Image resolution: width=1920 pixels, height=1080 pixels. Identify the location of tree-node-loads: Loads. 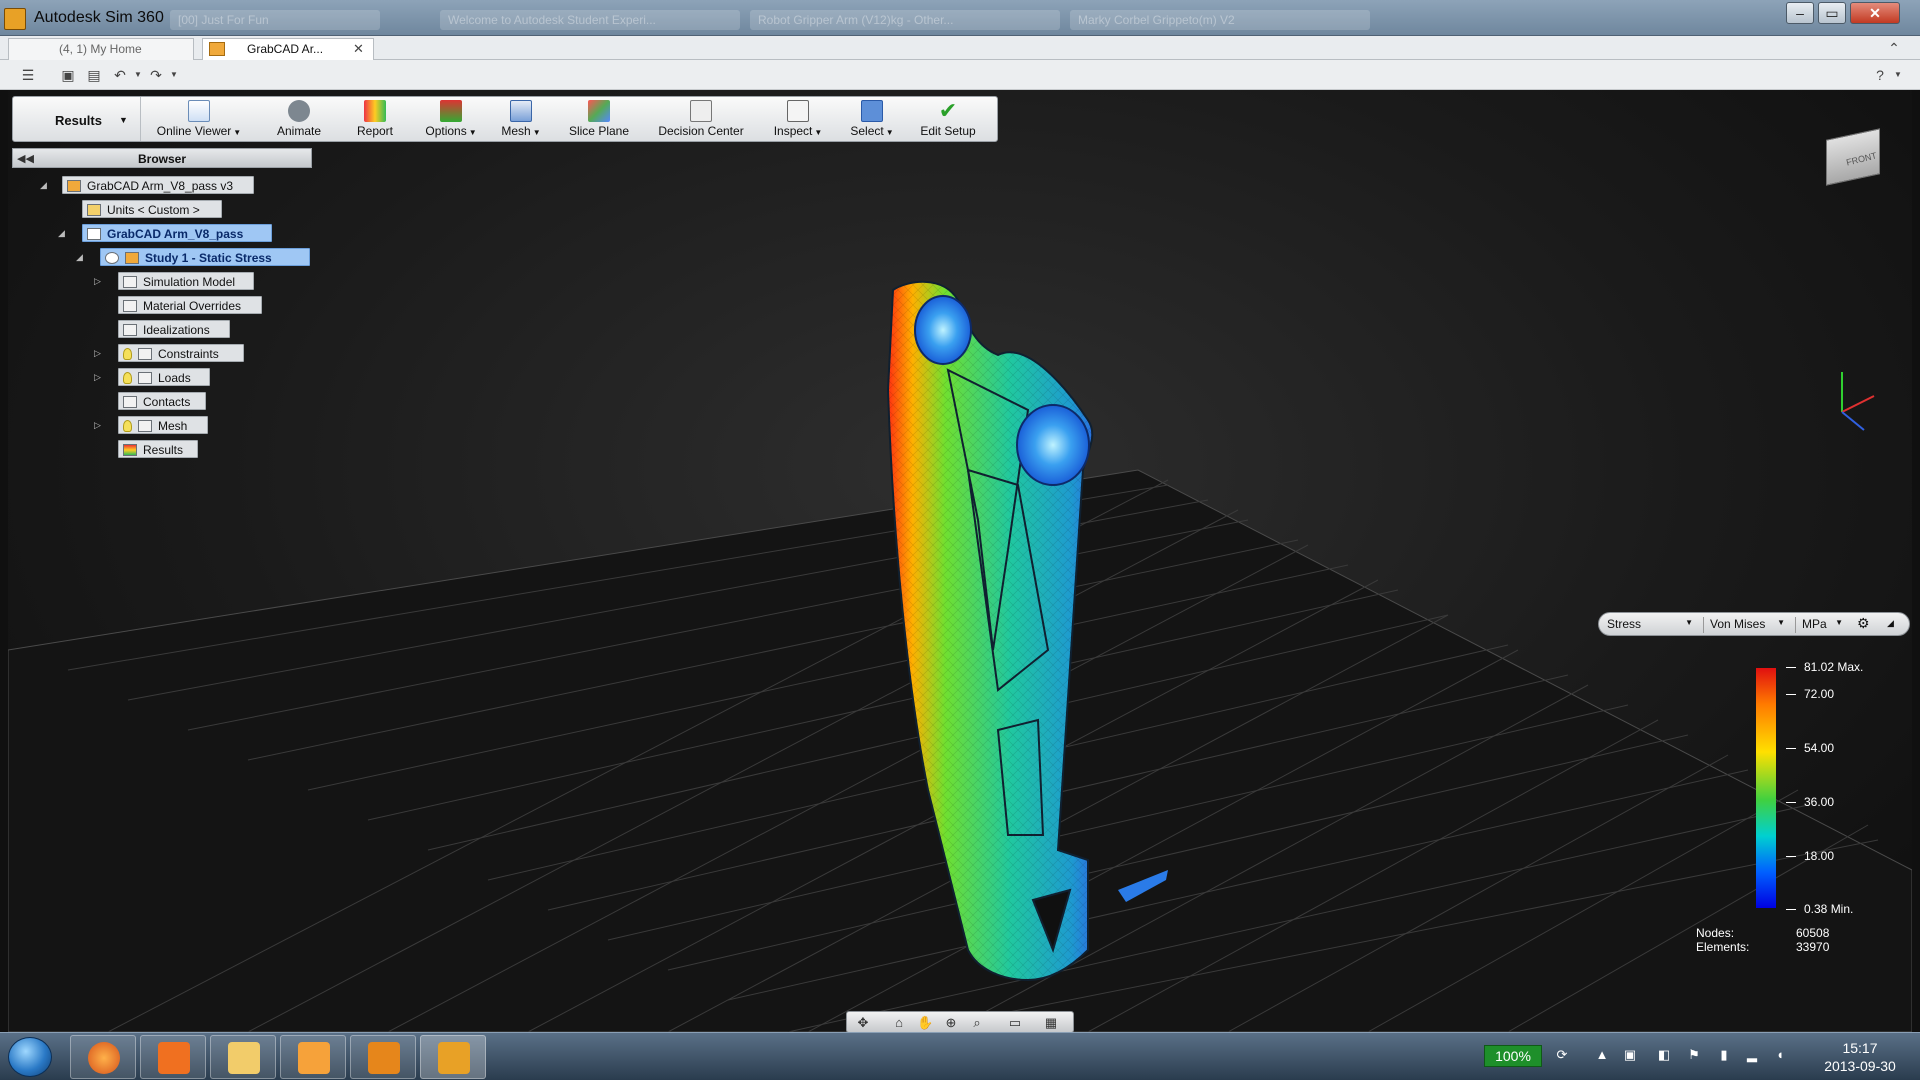
(164, 377).